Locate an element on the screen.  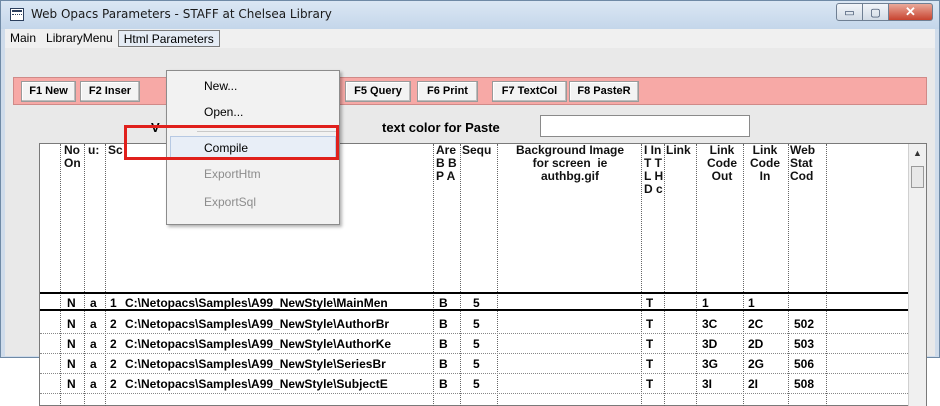
f6-print-button: F6 Print is located at coordinates (447, 91).